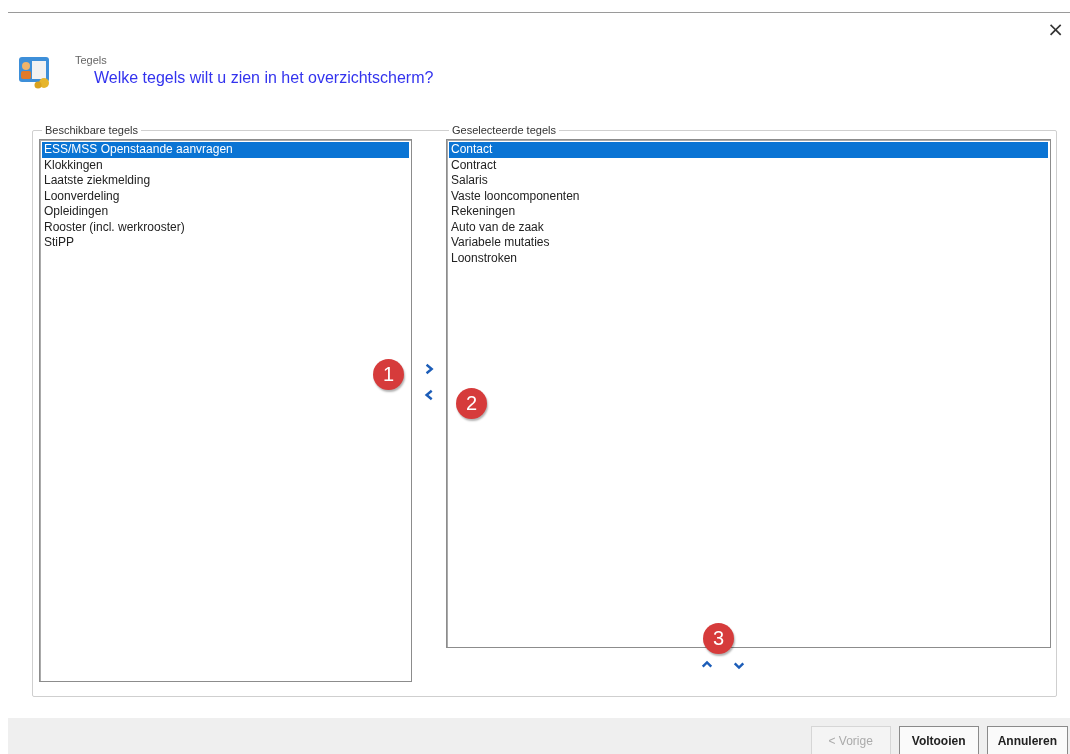 Image resolution: width=1070 pixels, height=754 pixels. Describe the element at coordinates (1055, 29) in the screenshot. I see `close-button: ×` at that location.